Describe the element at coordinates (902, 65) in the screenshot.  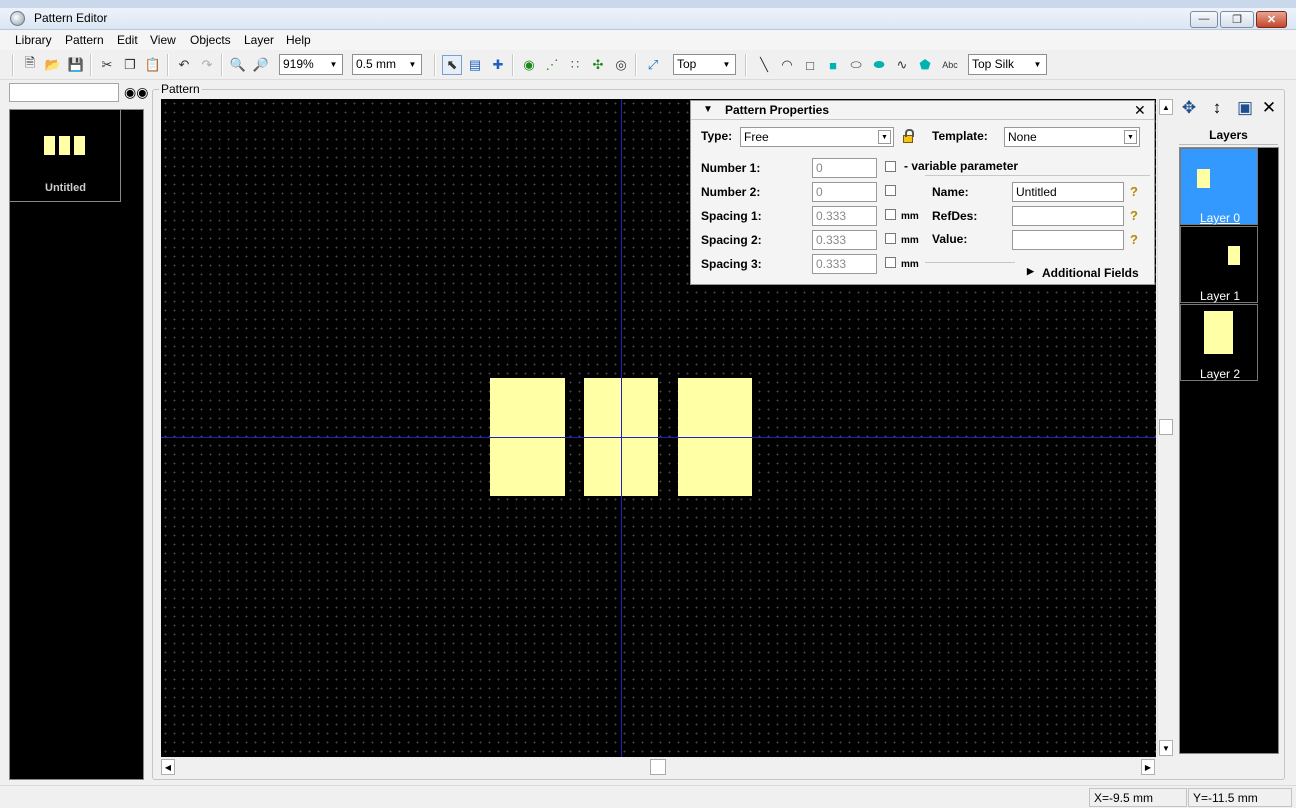
I see `polyline-tool-icon: ∿` at that location.